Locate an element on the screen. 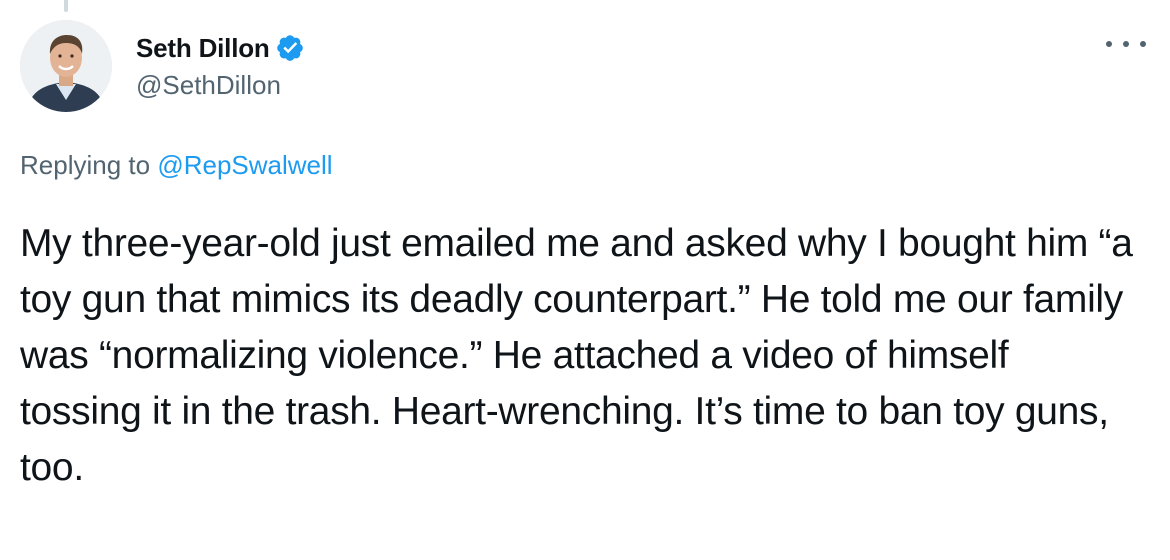 The width and height of the screenshot is (1170, 560). profile-photo-icon is located at coordinates (66, 66).